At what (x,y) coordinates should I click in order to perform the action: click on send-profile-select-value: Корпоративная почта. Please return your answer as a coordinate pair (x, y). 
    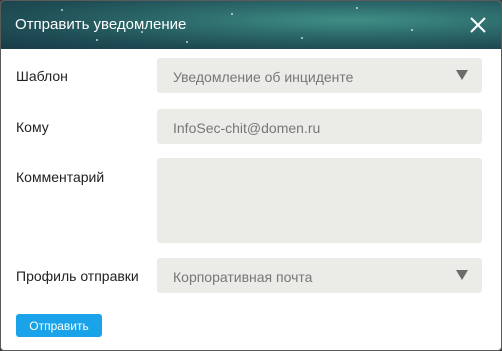
    Looking at the image, I should click on (243, 277).